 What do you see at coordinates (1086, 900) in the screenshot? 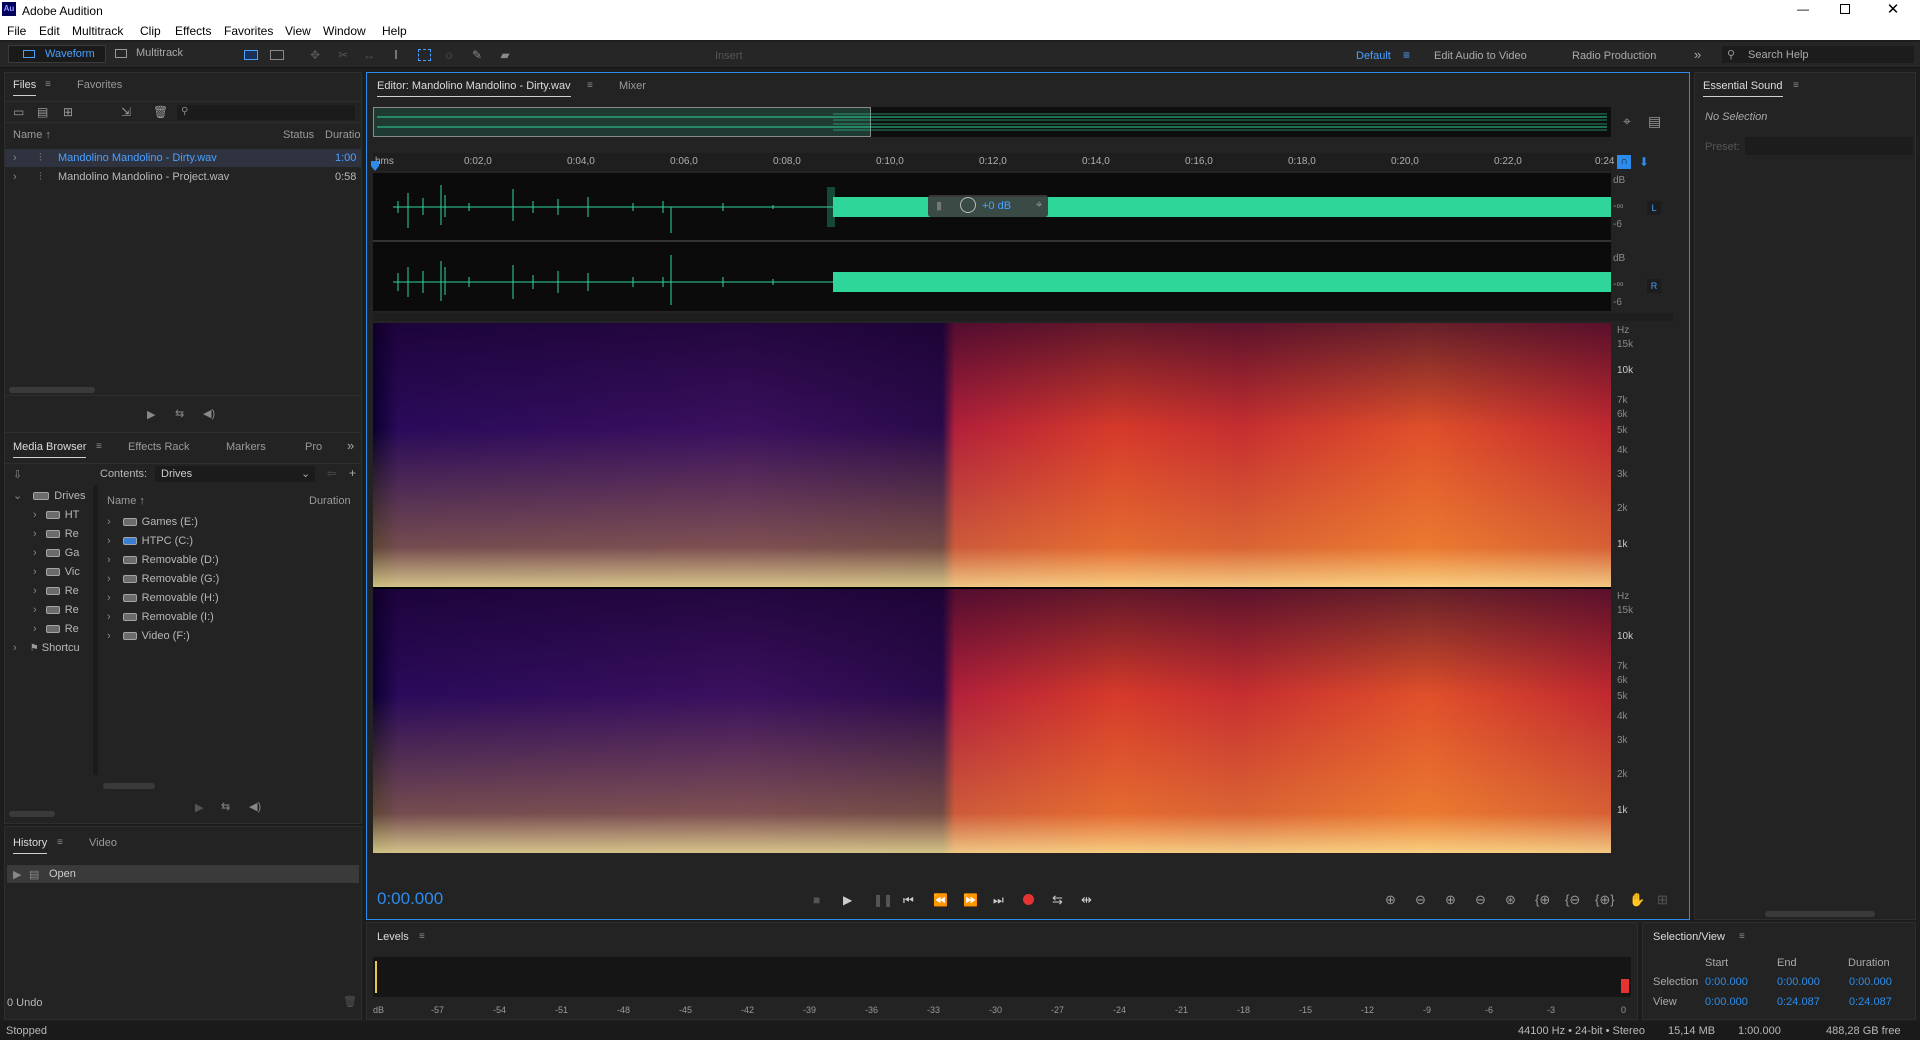
I see `skip-selection-icon: ⇹` at bounding box center [1086, 900].